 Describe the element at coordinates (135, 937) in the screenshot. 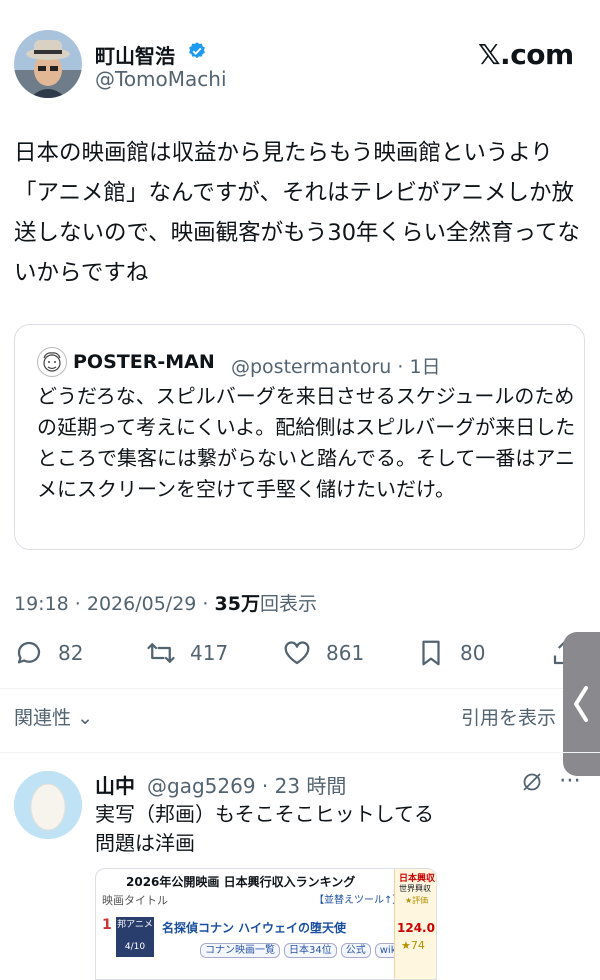

I see `image-badge: 邦アニメ 4/10` at that location.